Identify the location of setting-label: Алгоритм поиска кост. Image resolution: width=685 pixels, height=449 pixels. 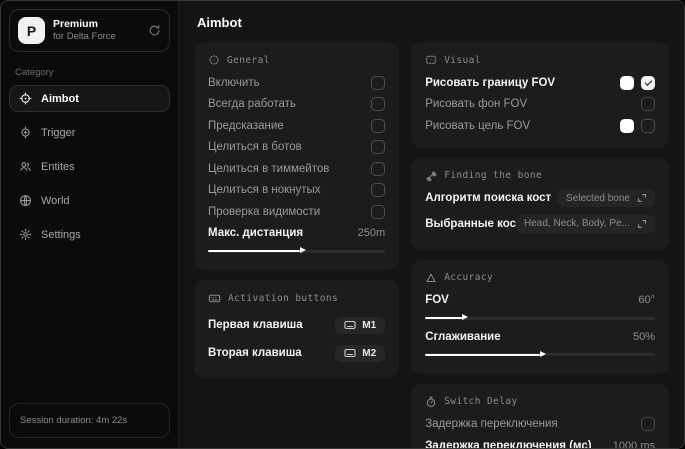
(488, 198).